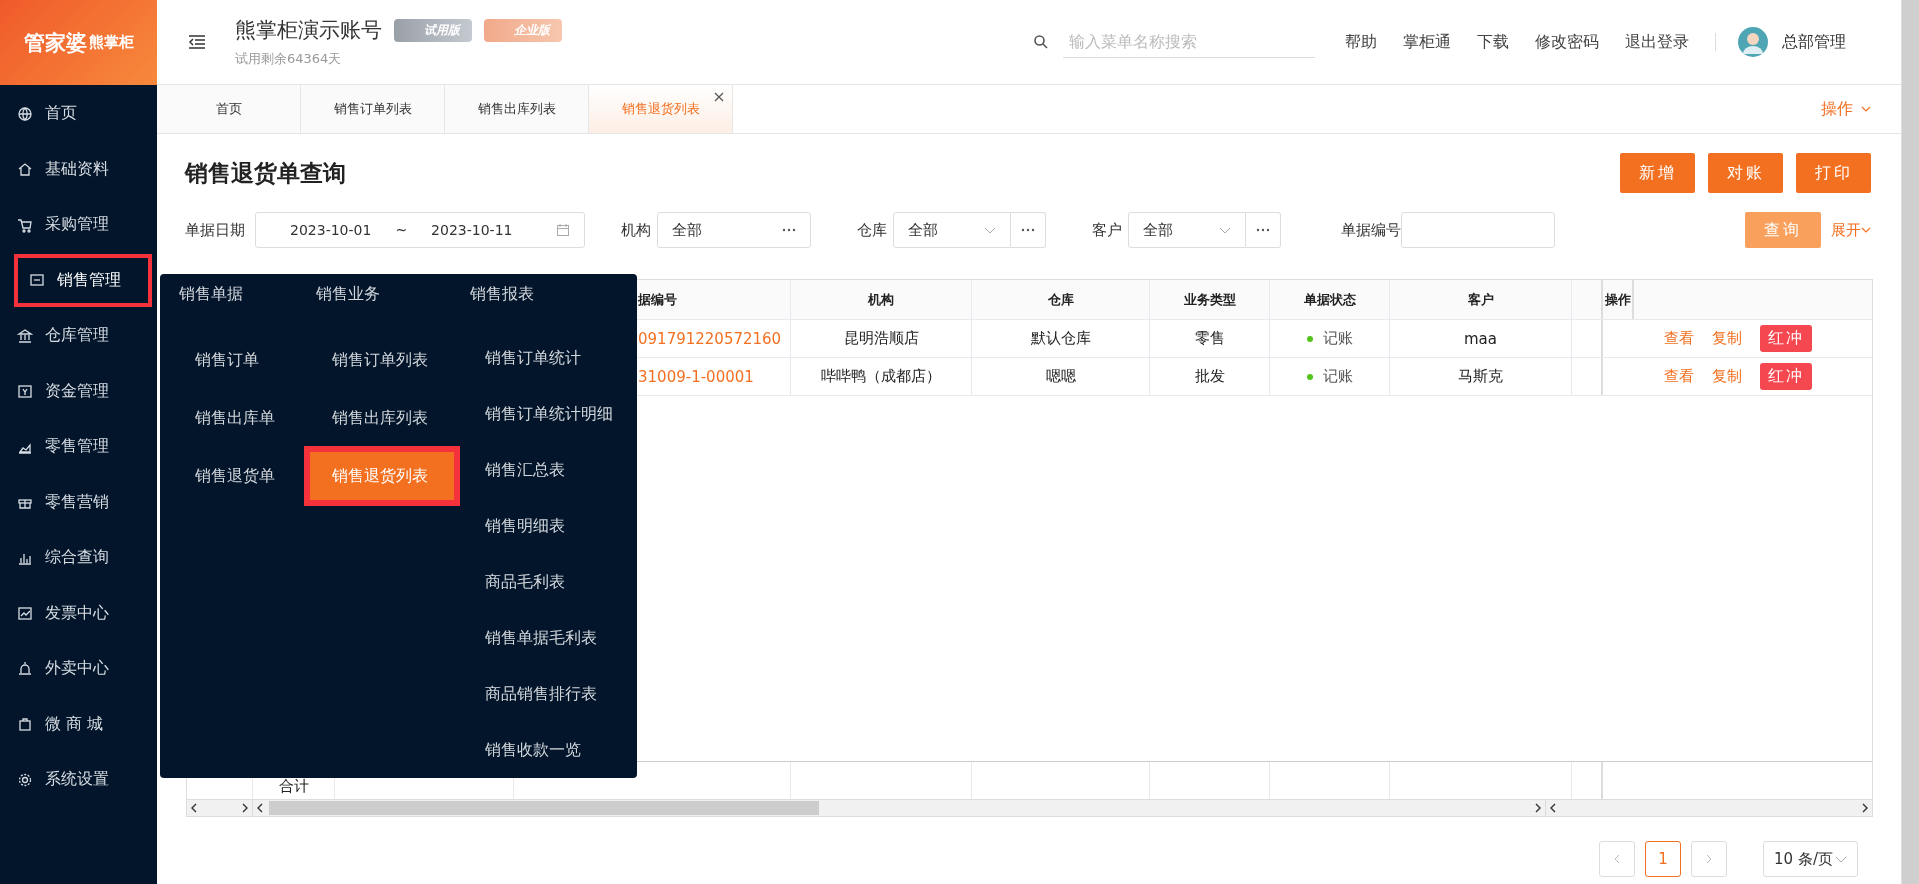 The height and width of the screenshot is (884, 1919). I want to click on page-size-select: 10 条/页, so click(1810, 859).